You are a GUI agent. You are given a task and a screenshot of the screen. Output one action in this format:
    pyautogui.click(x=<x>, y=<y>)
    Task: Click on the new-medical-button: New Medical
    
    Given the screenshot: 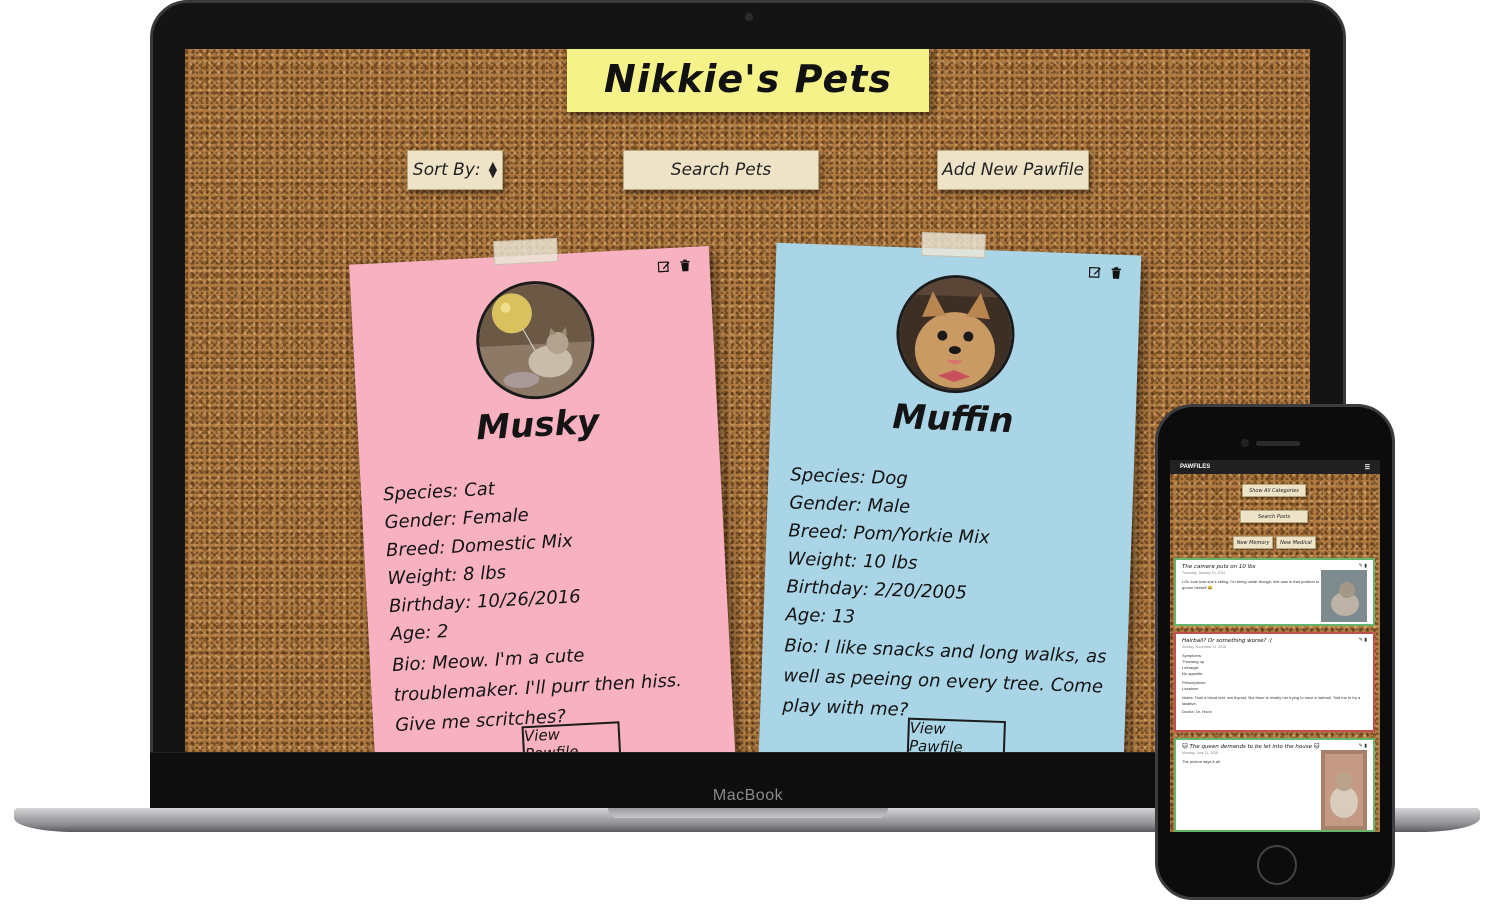 What is the action you would take?
    pyautogui.click(x=1296, y=542)
    